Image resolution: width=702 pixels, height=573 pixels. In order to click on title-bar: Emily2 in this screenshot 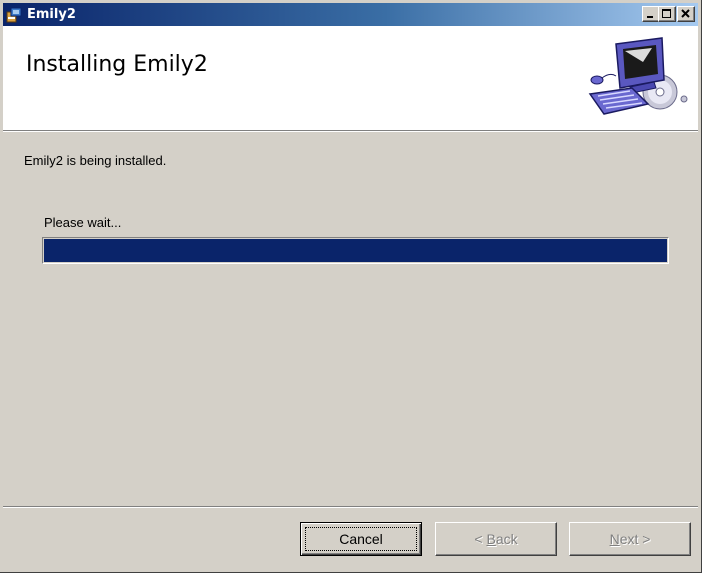, I will do `click(350, 14)`.